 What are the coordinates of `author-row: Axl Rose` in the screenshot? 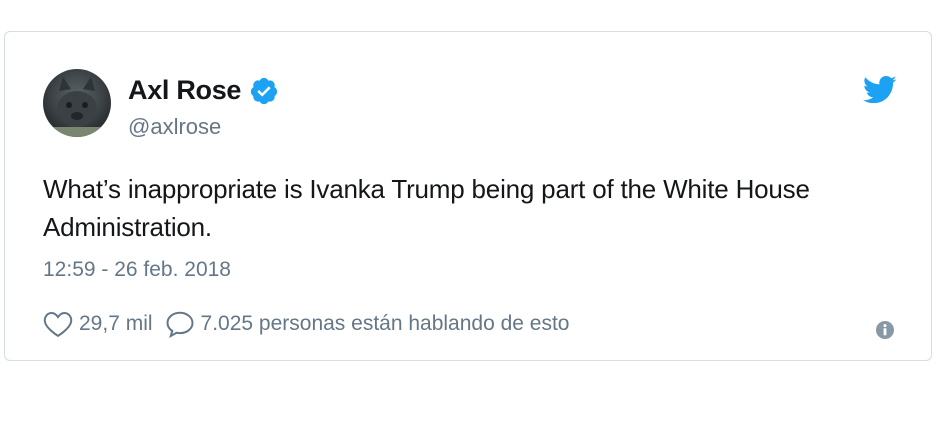 It's located at (203, 90).